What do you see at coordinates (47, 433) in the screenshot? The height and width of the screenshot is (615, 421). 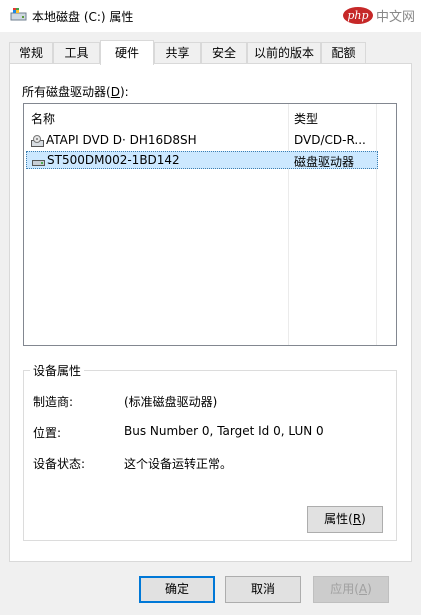 I see `location-label: 位置:` at bounding box center [47, 433].